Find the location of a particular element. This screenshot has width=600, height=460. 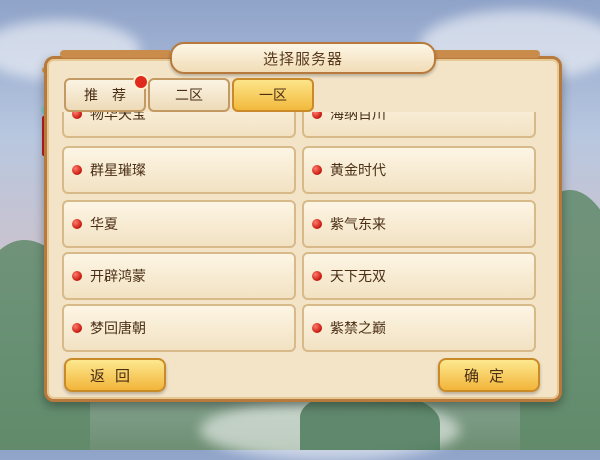

server-name: 紫禁之巅 is located at coordinates (358, 329).